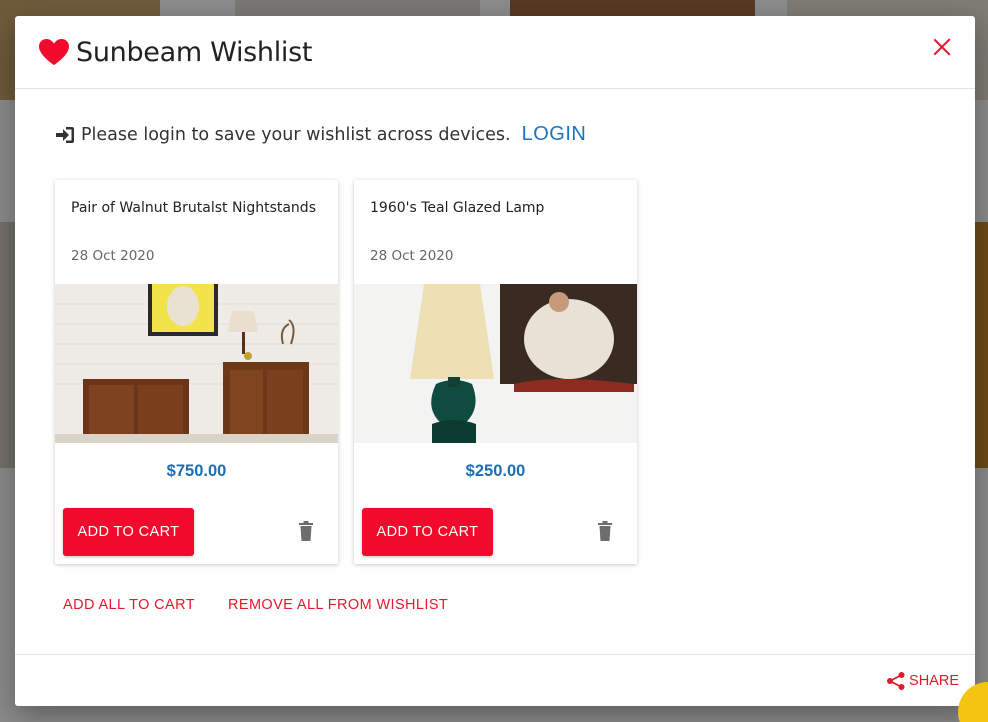 The image size is (988, 722). Describe the element at coordinates (554, 134) in the screenshot. I see `login-link: LOGIN` at that location.